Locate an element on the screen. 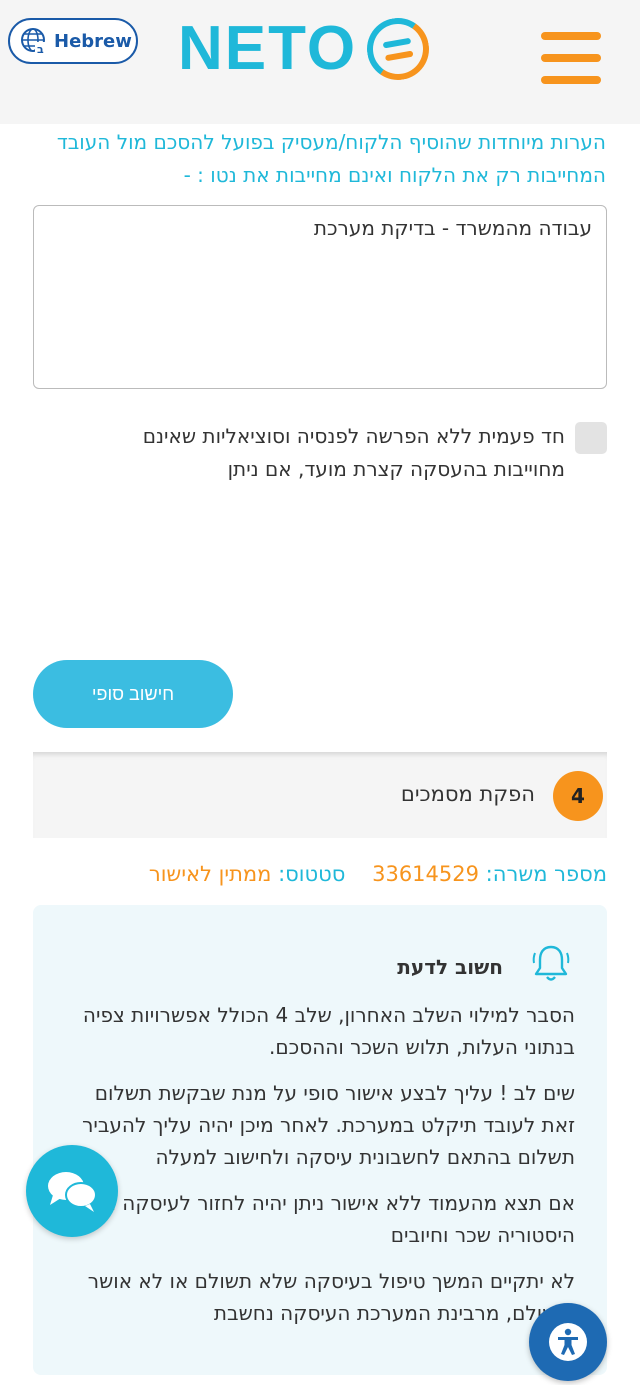  chat-bubbles-icon is located at coordinates (72, 1192).